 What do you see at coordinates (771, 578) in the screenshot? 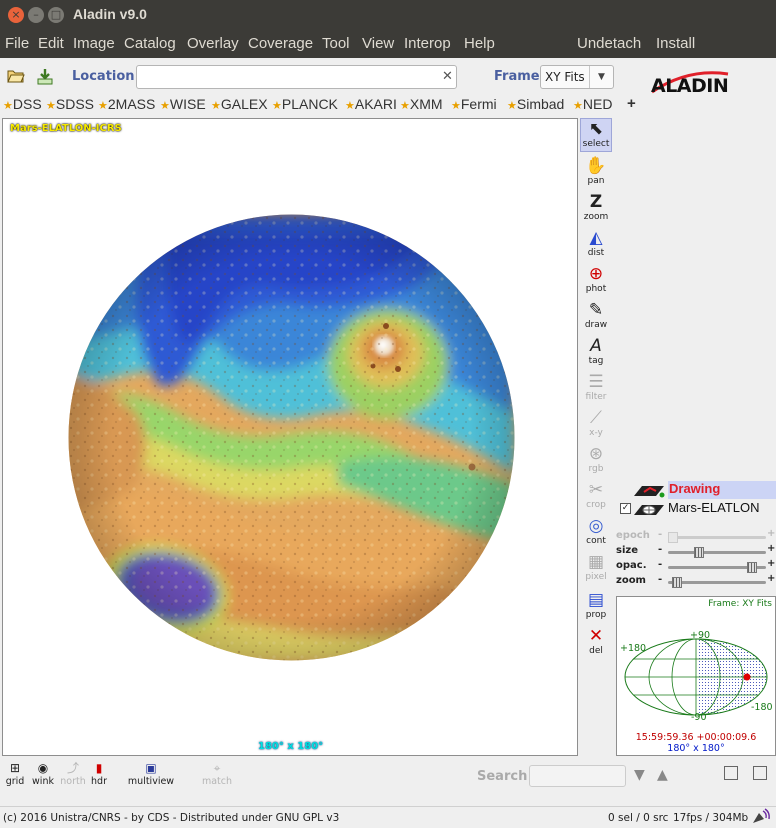
I see `zoom-plus-button: +` at bounding box center [771, 578].